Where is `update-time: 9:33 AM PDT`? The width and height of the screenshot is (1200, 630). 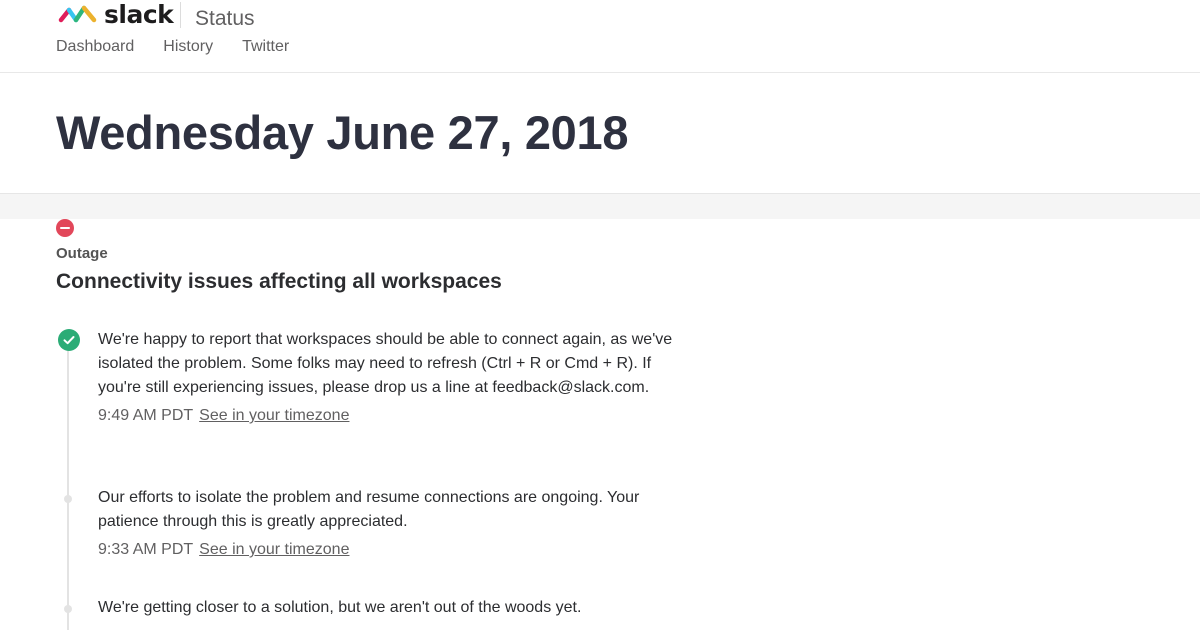
update-time: 9:33 AM PDT is located at coordinates (146, 549).